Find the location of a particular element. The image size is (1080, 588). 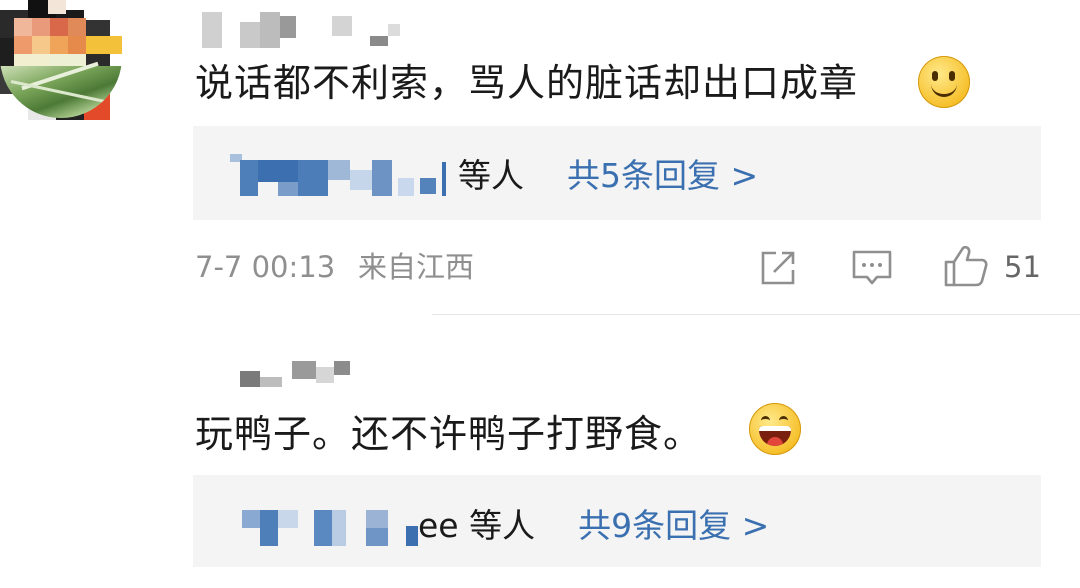

avatar is located at coordinates (61, 119).